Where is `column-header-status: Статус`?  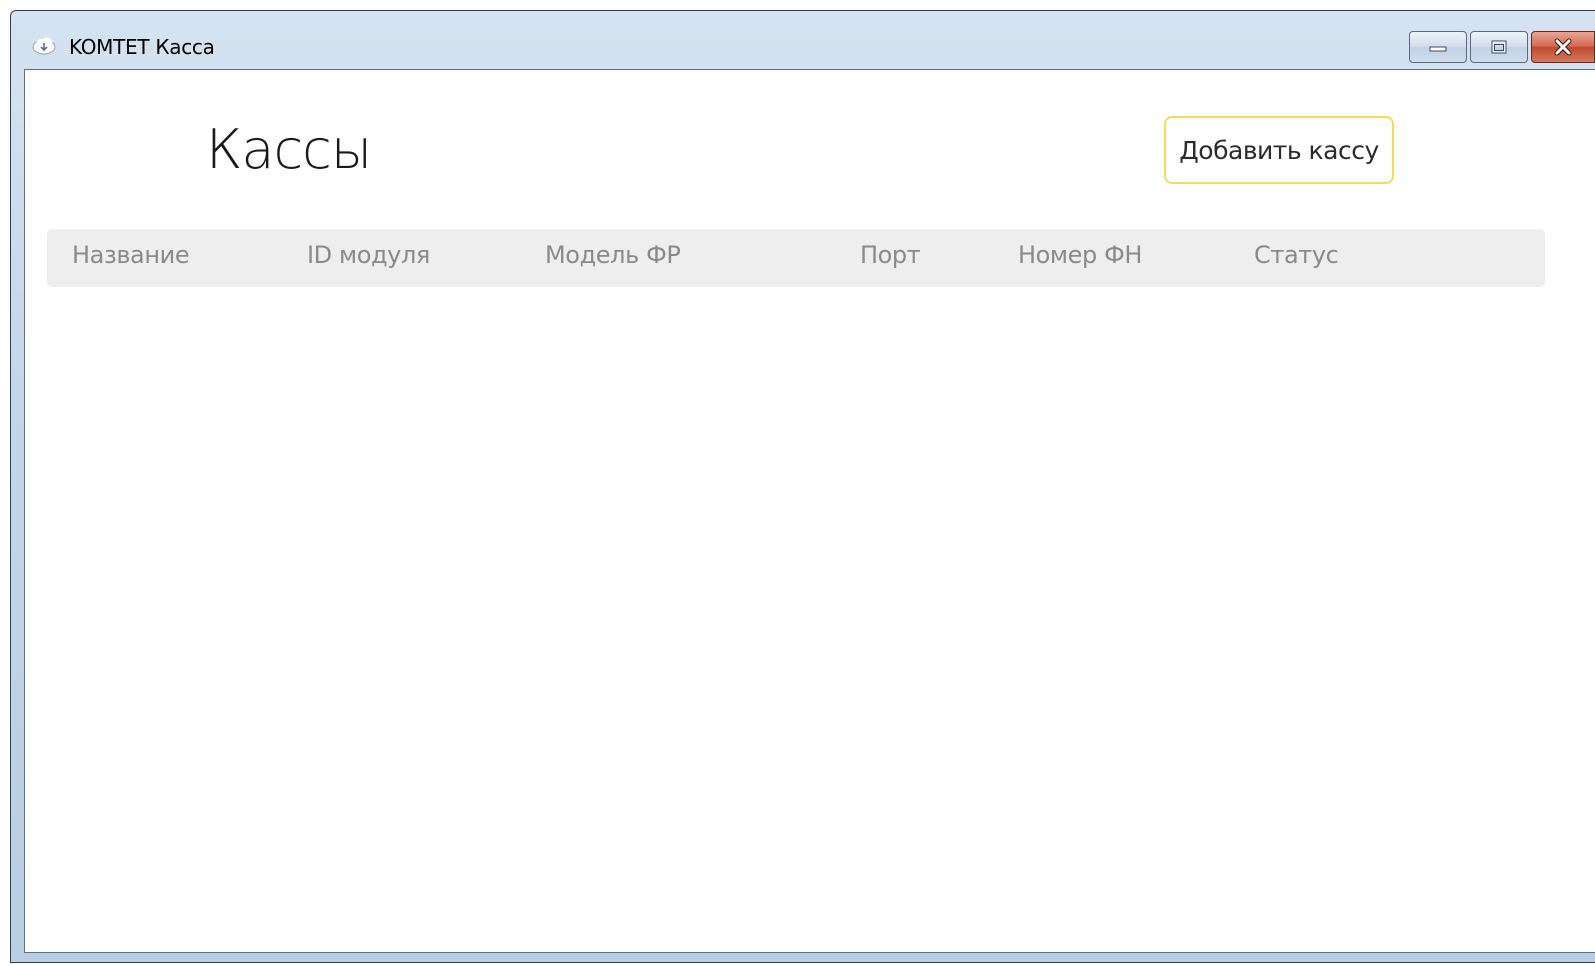
column-header-status: Статус is located at coordinates (1296, 255).